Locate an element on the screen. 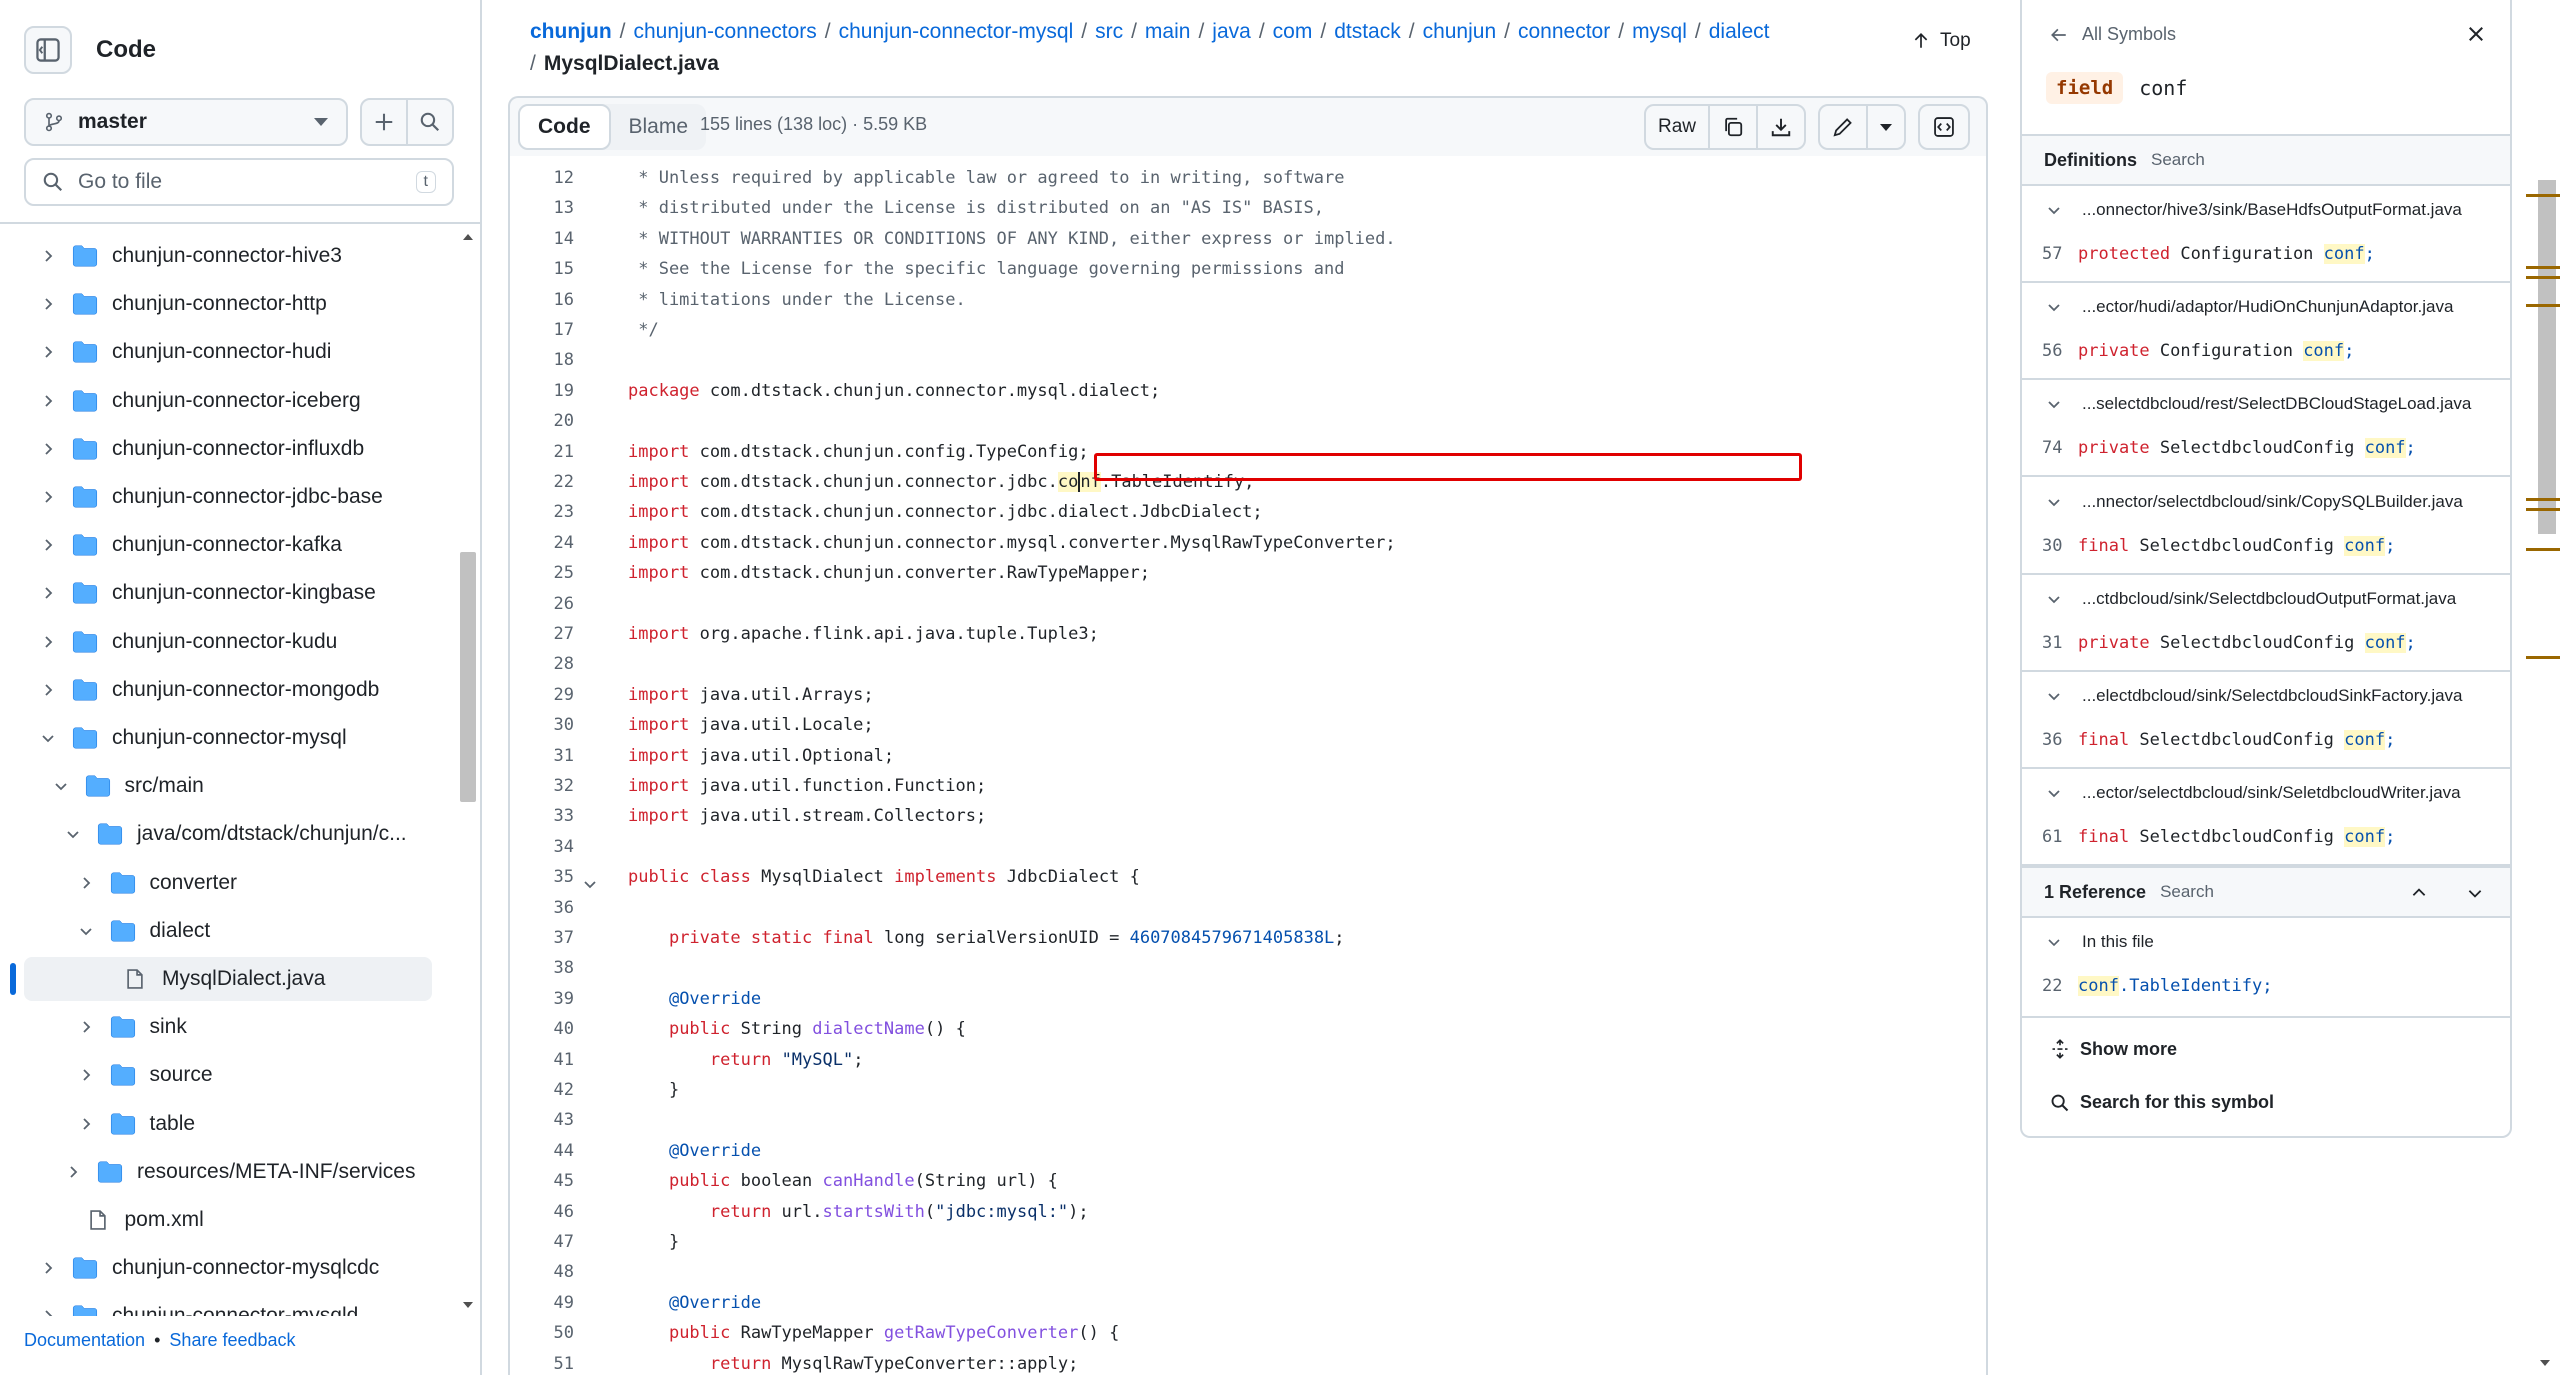 The width and height of the screenshot is (2560, 1375). tree-folder-item: table is located at coordinates (228, 1124).